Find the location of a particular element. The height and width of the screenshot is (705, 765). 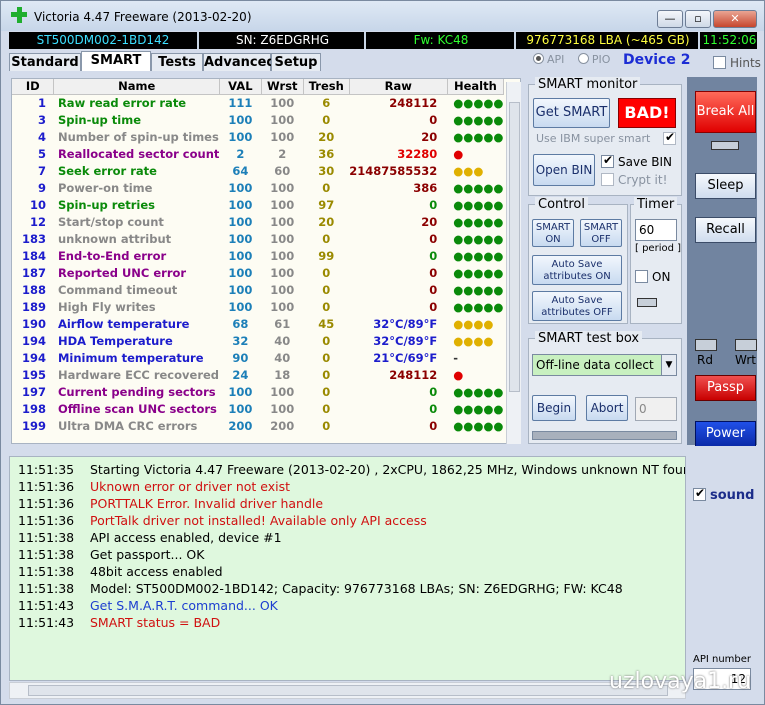

table-row: 198 Offline scan UNC sectors 100 100 0 0 ●●●●● is located at coordinates (258, 409).